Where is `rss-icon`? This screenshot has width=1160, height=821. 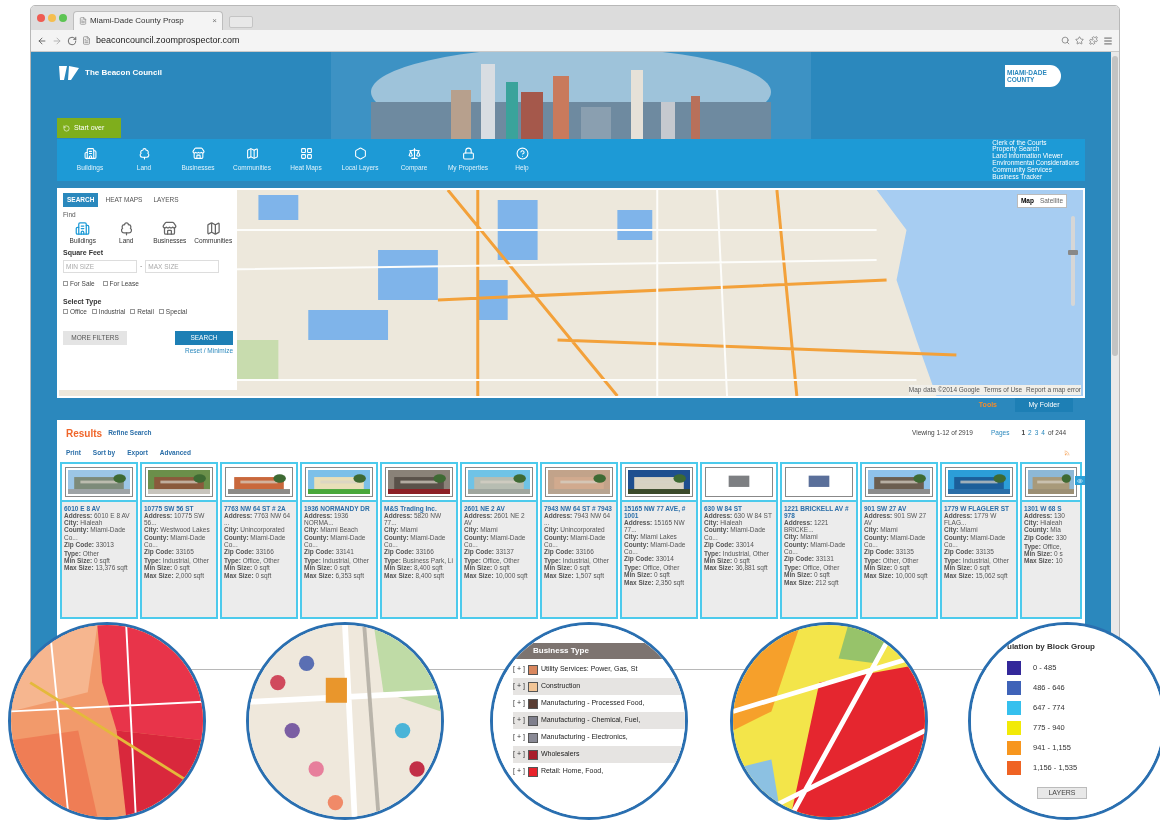 rss-icon is located at coordinates (1067, 453).